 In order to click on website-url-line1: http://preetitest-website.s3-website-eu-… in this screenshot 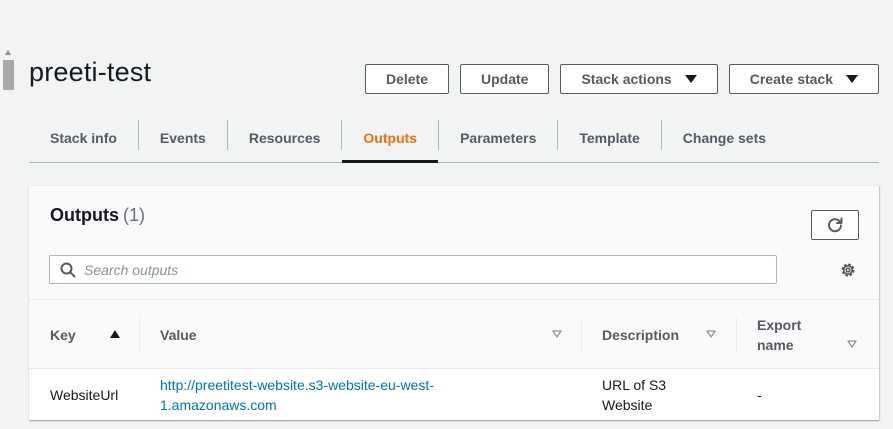, I will do `click(297, 385)`.